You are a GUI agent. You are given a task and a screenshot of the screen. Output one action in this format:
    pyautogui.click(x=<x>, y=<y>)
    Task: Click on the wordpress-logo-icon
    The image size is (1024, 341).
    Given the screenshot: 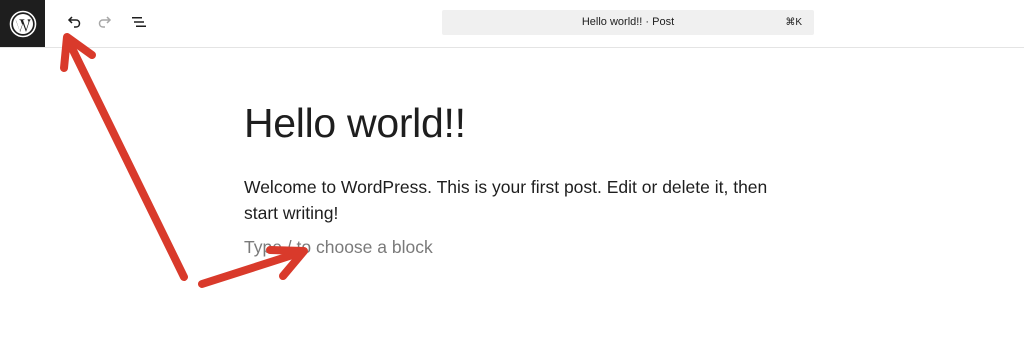 What is the action you would take?
    pyautogui.click(x=22, y=23)
    